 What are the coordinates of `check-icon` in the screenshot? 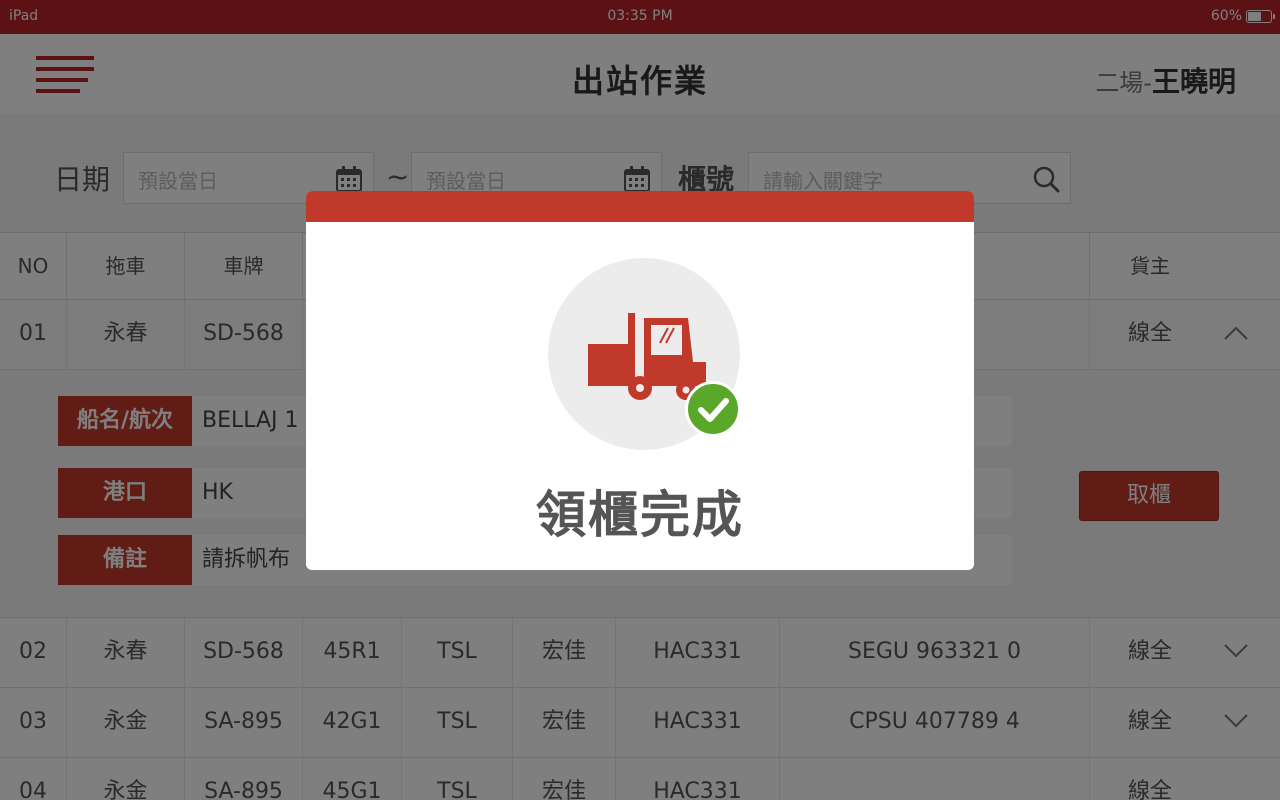 It's located at (713, 409).